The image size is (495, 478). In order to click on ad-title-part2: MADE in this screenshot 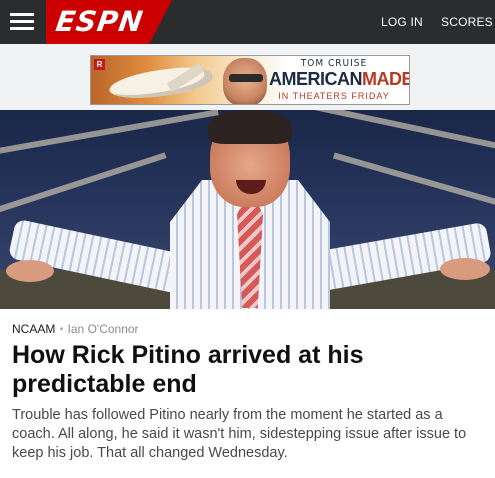, I will do `click(386, 79)`.